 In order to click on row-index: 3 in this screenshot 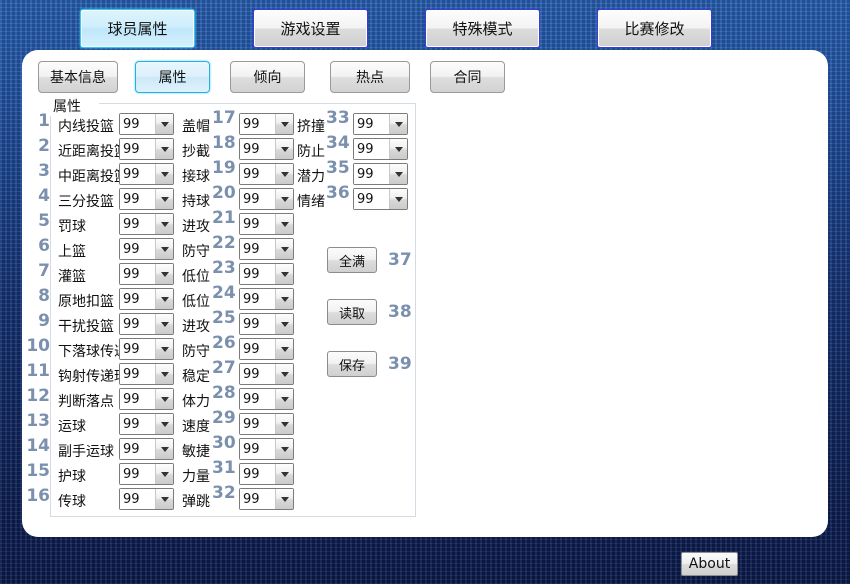, I will do `click(44, 171)`.